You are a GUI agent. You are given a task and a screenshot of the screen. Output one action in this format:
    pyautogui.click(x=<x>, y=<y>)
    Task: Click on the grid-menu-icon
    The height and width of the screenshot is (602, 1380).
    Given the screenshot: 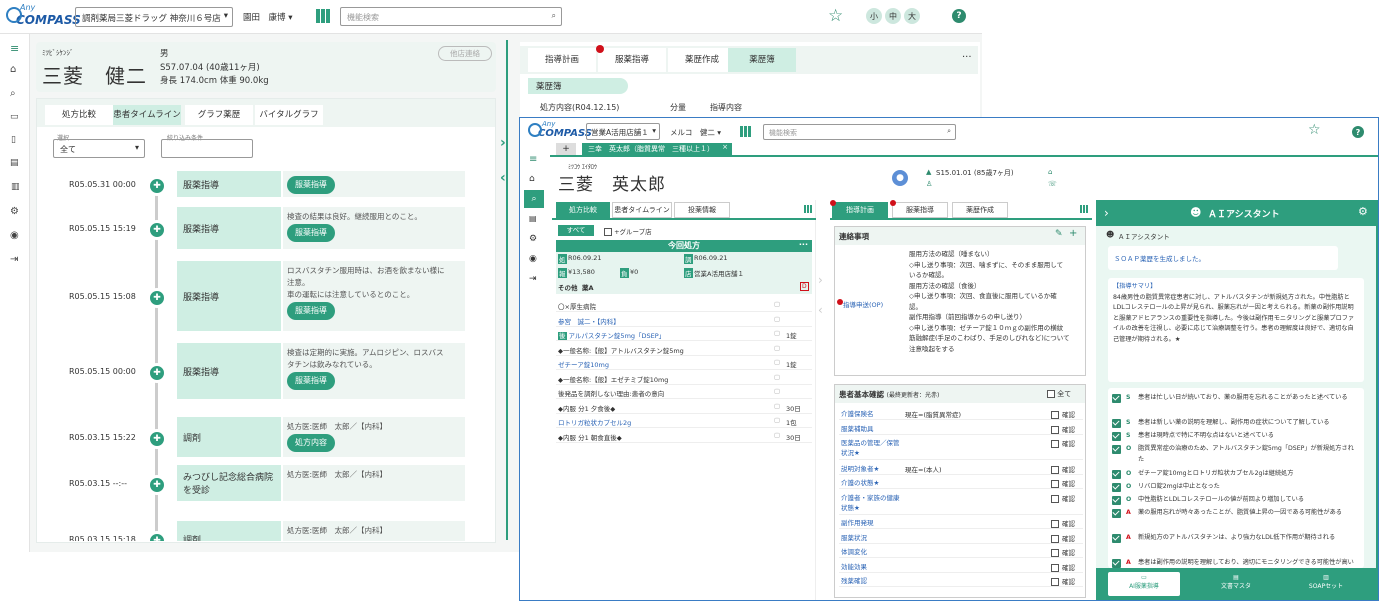 What is the action you would take?
    pyautogui.click(x=745, y=131)
    